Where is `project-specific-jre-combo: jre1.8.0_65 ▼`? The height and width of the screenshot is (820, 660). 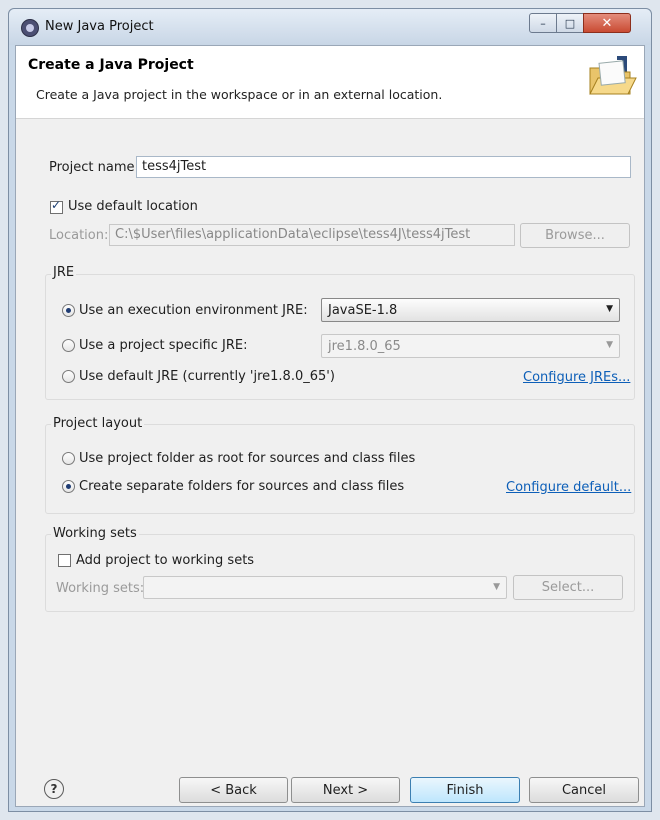 project-specific-jre-combo: jre1.8.0_65 ▼ is located at coordinates (470, 346).